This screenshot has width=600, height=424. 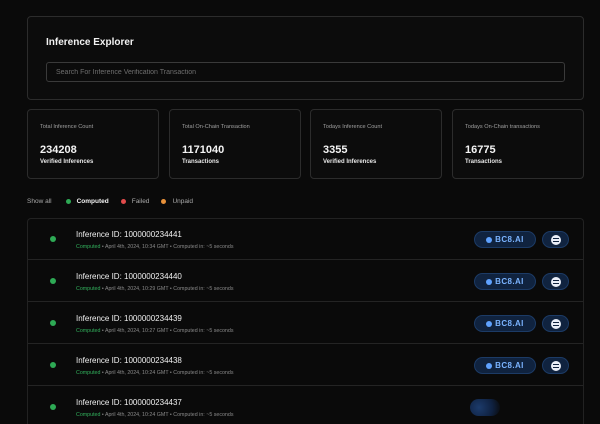 I want to click on page-title: Inference Explorer, so click(x=90, y=42).